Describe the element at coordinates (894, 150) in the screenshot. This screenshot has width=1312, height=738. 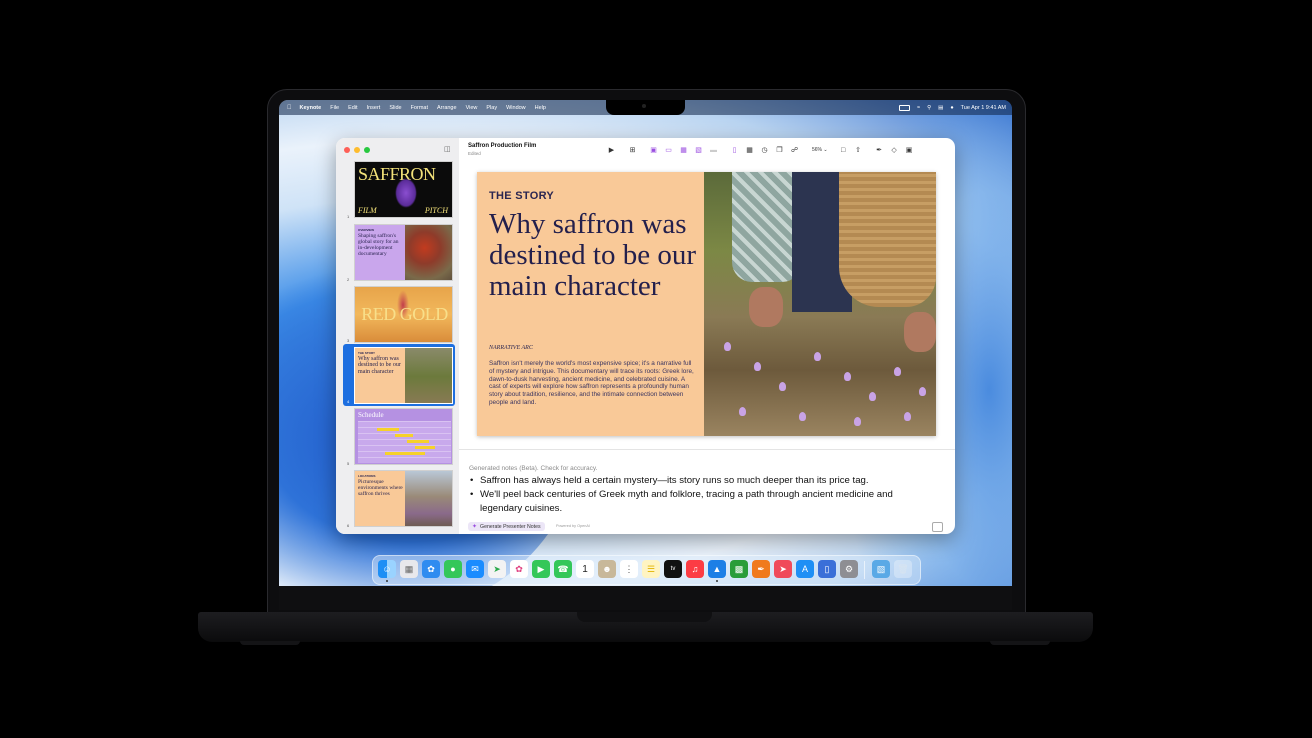
I see `animate-icon: ◇` at that location.